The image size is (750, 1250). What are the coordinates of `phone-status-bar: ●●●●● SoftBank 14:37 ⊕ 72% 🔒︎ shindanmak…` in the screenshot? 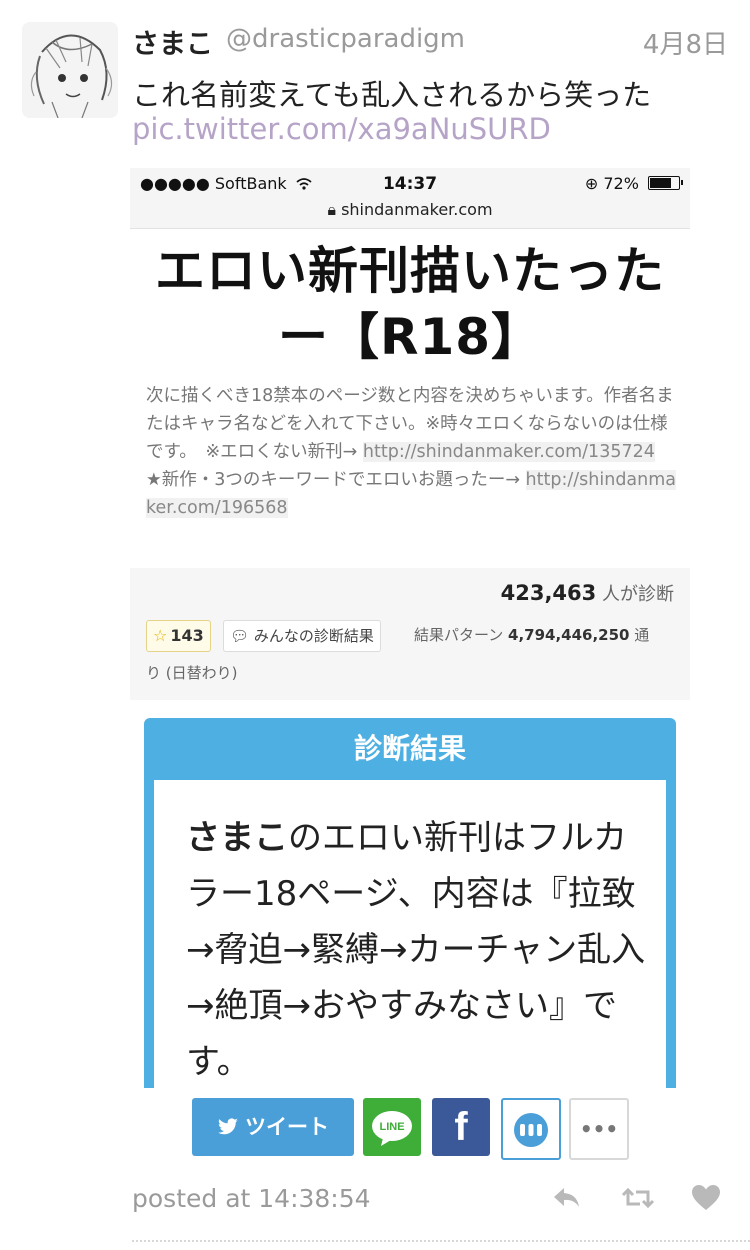 It's located at (410, 198).